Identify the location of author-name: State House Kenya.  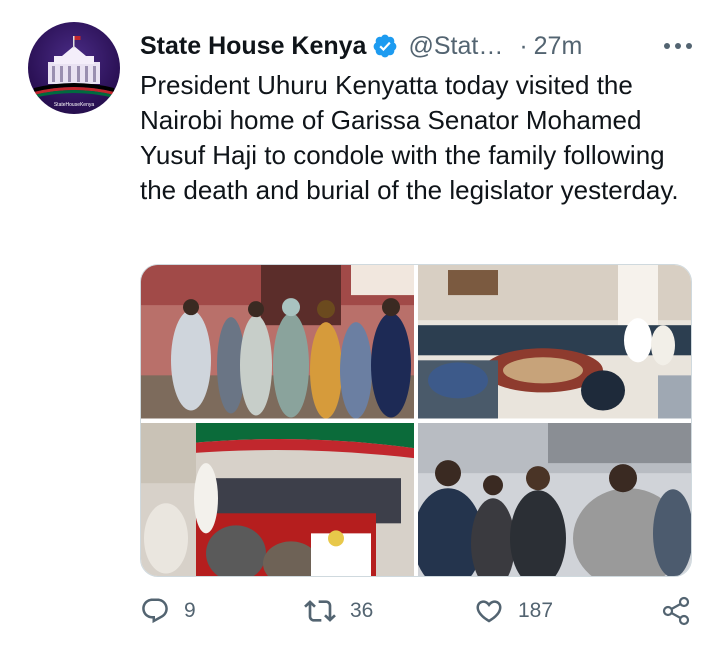
(253, 46).